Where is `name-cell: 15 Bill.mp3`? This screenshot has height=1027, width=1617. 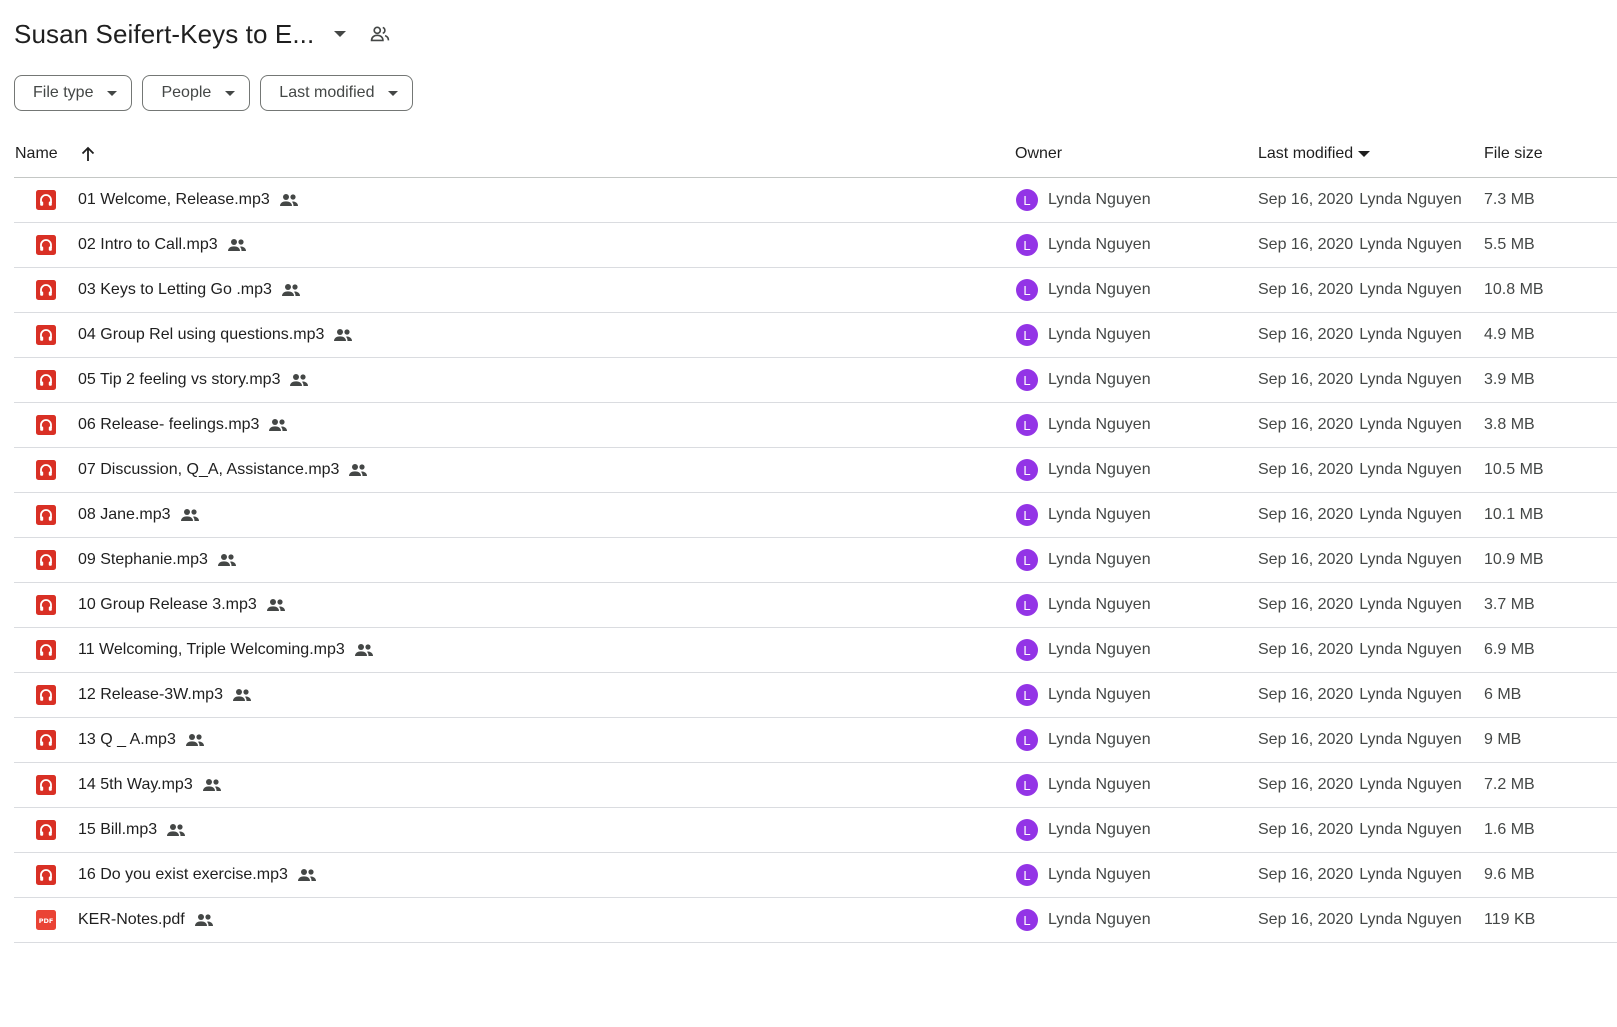
name-cell: 15 Bill.mp3 is located at coordinates (514, 830).